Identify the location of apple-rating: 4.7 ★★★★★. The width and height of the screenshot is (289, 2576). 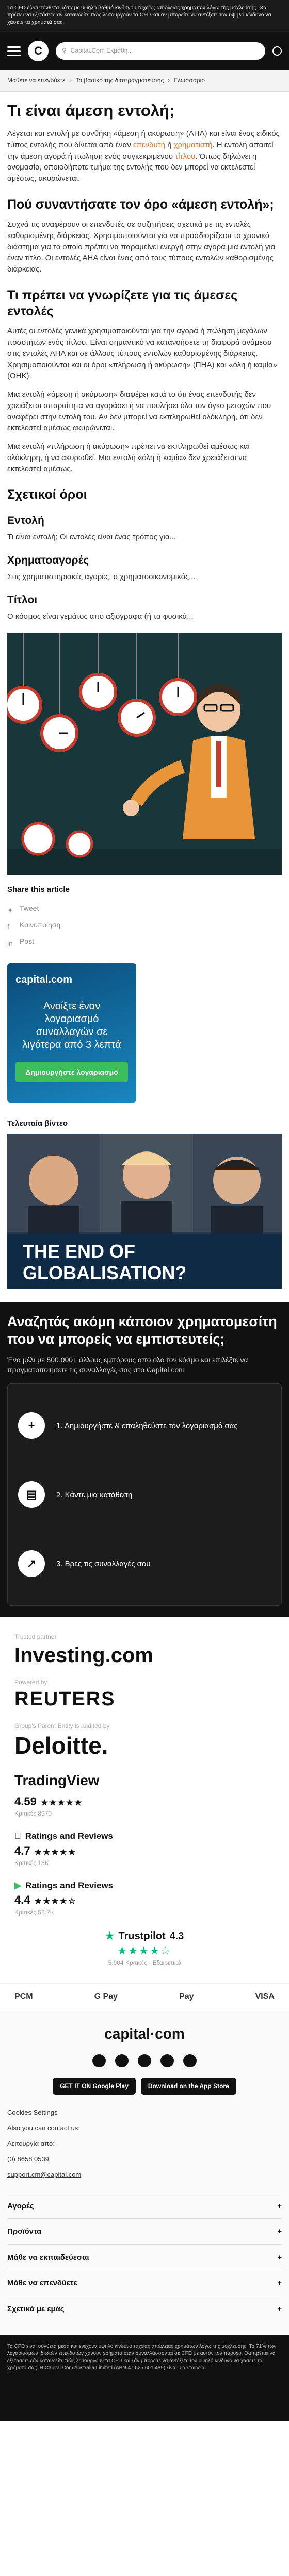
(45, 1850).